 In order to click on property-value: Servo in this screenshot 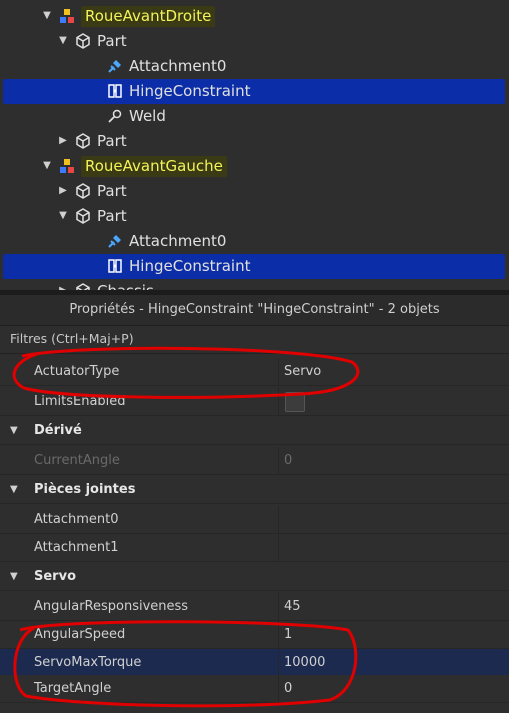, I will do `click(302, 371)`.